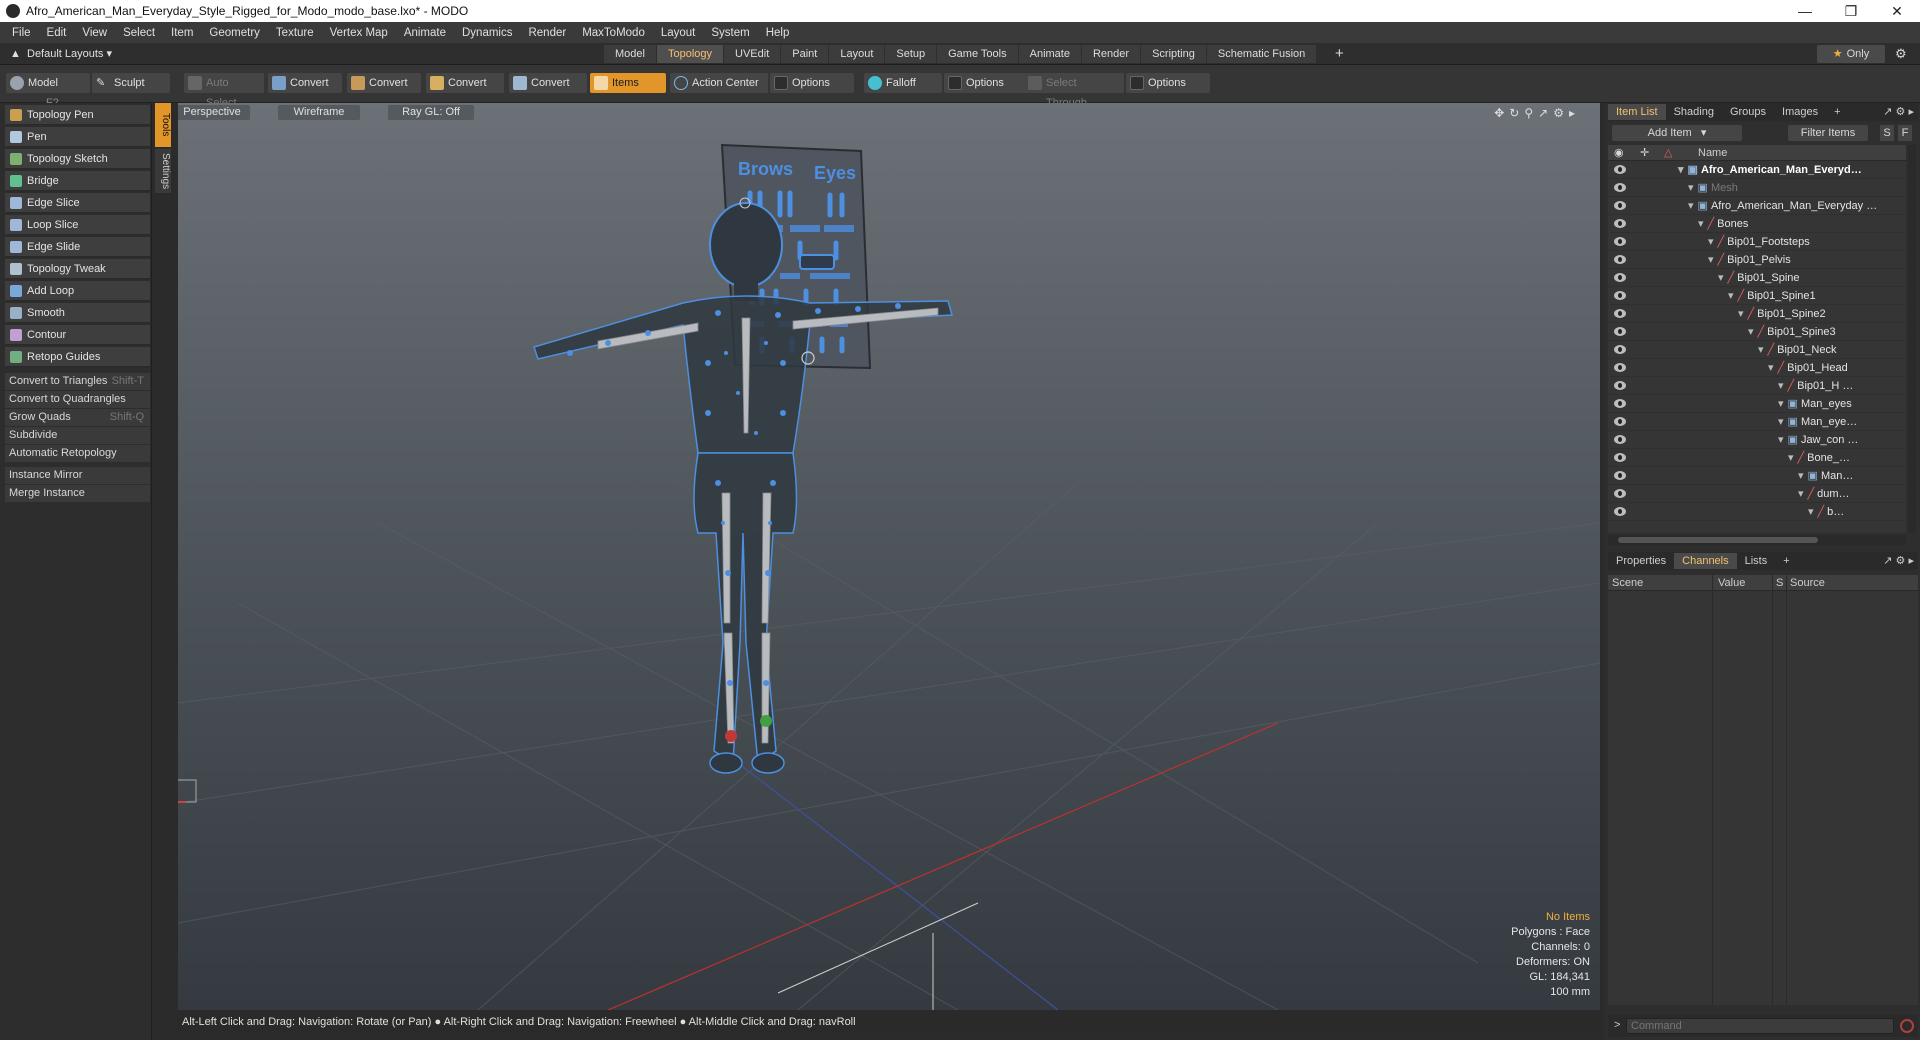  I want to click on select-through-options-button: Options, so click(1168, 83).